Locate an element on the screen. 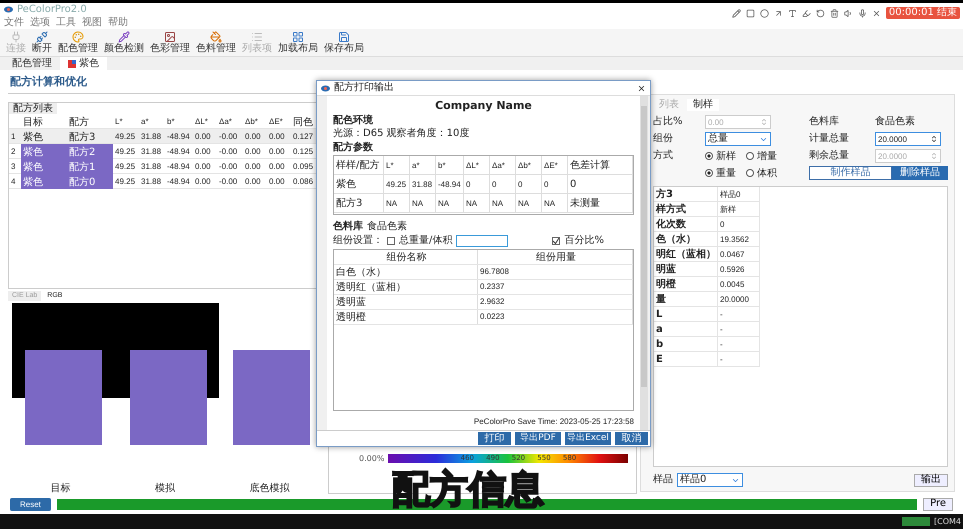 The width and height of the screenshot is (963, 529). radio-option: 增量 is located at coordinates (761, 156).